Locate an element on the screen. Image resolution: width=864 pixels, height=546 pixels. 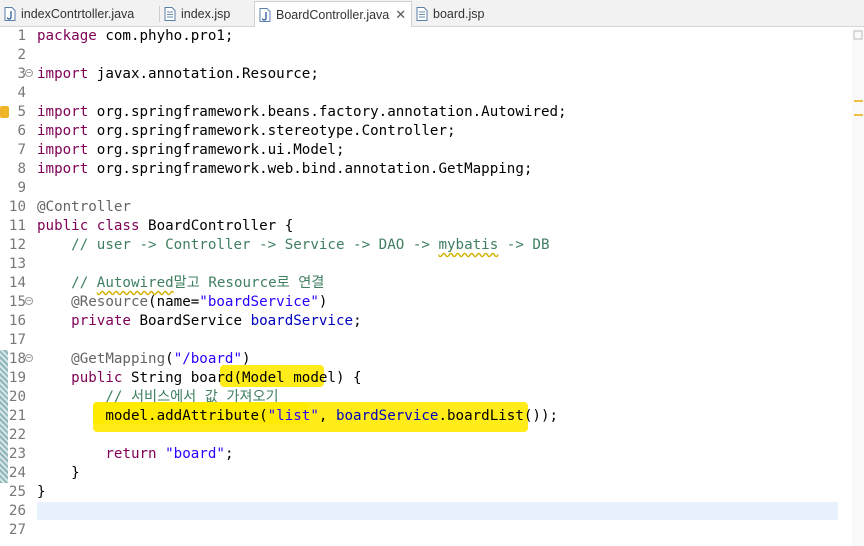
code-line: 4 is located at coordinates (419, 93).